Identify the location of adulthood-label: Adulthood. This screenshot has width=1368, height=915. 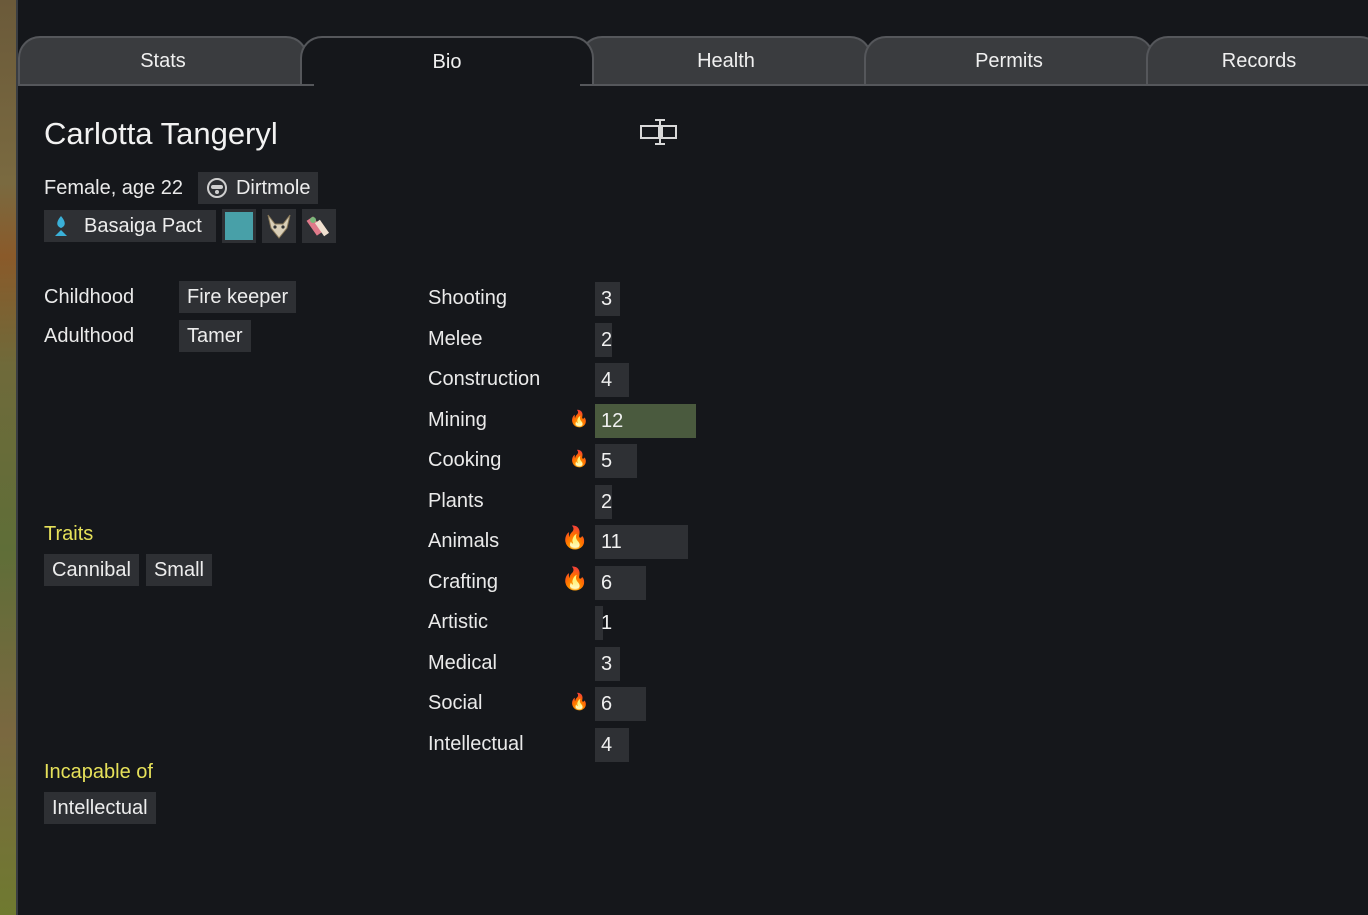
(89, 336).